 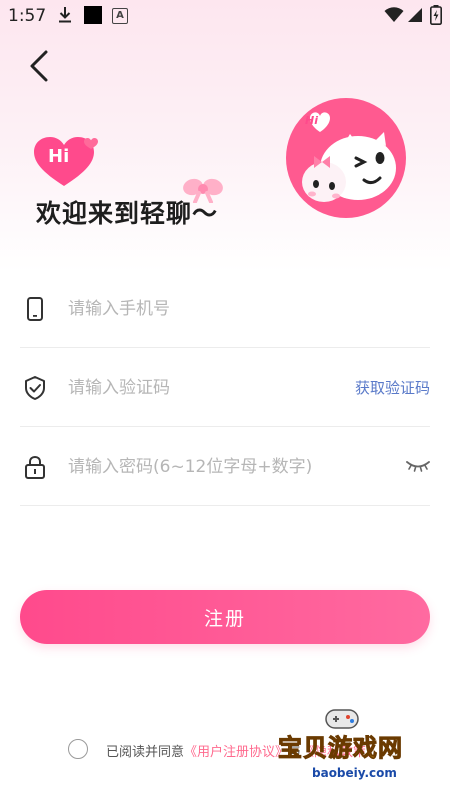 What do you see at coordinates (418, 466) in the screenshot?
I see `eye-closed-icon` at bounding box center [418, 466].